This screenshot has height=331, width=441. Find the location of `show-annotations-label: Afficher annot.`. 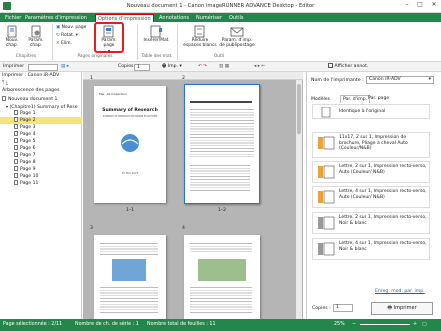

show-annotations-label: Afficher annot. is located at coordinates (351, 66).